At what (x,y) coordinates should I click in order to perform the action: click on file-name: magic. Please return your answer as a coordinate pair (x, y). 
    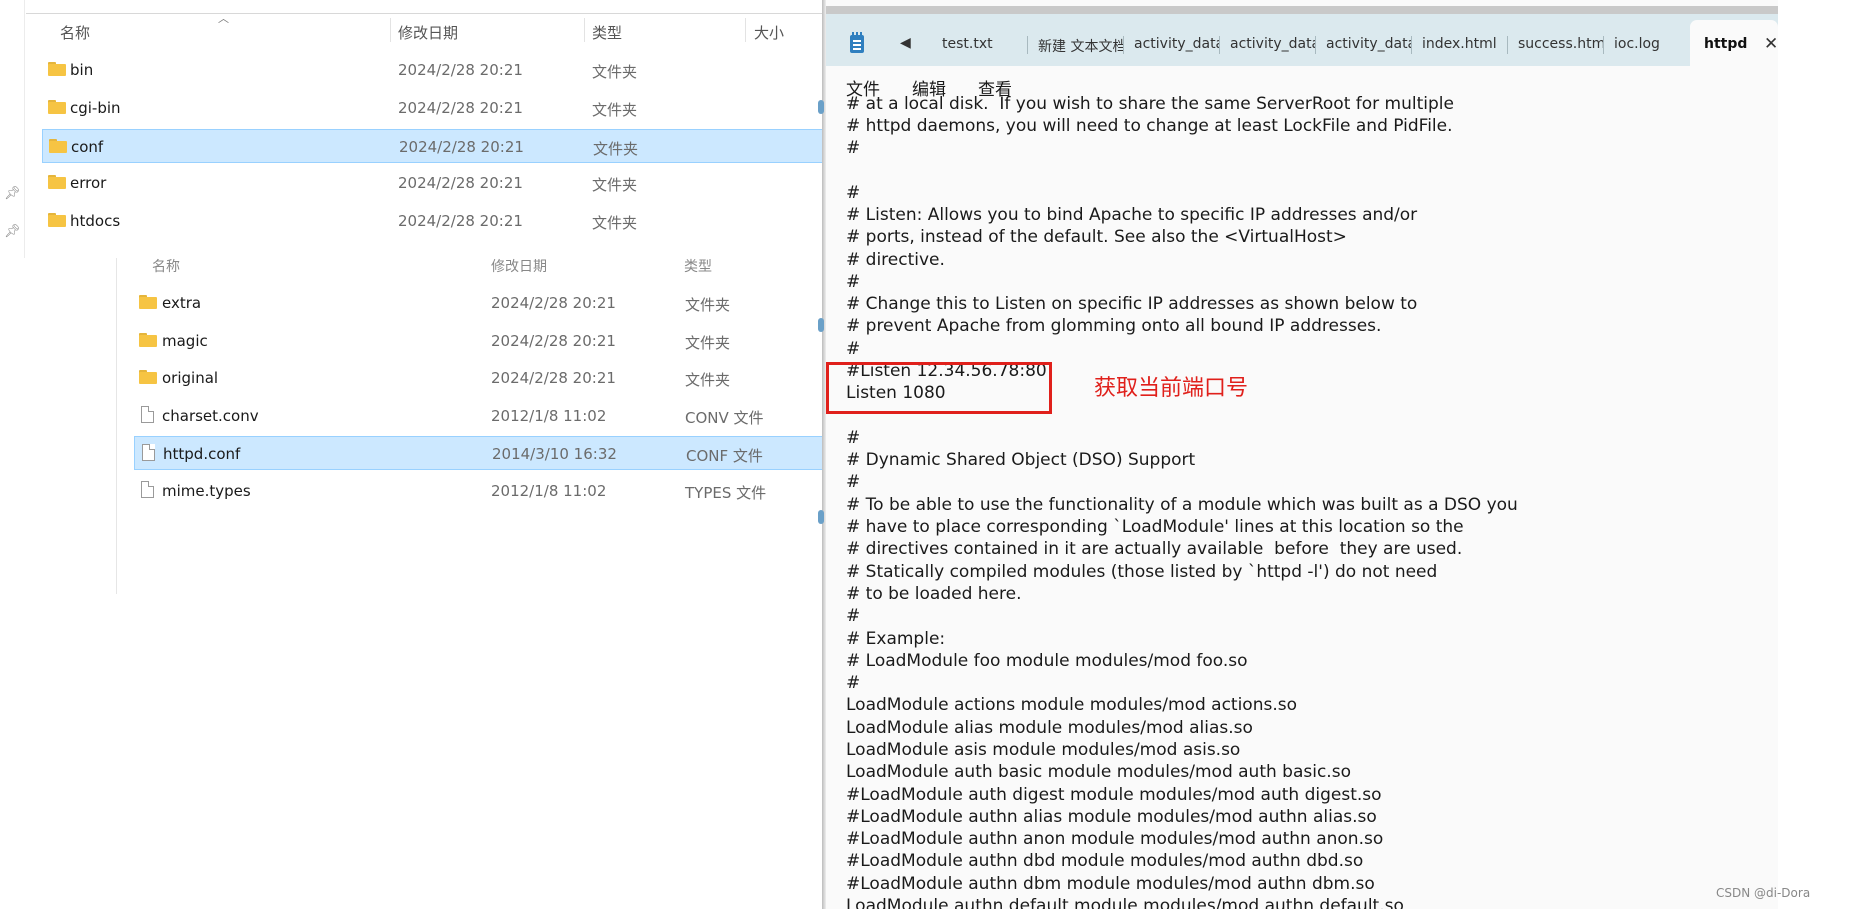
    Looking at the image, I should click on (185, 341).